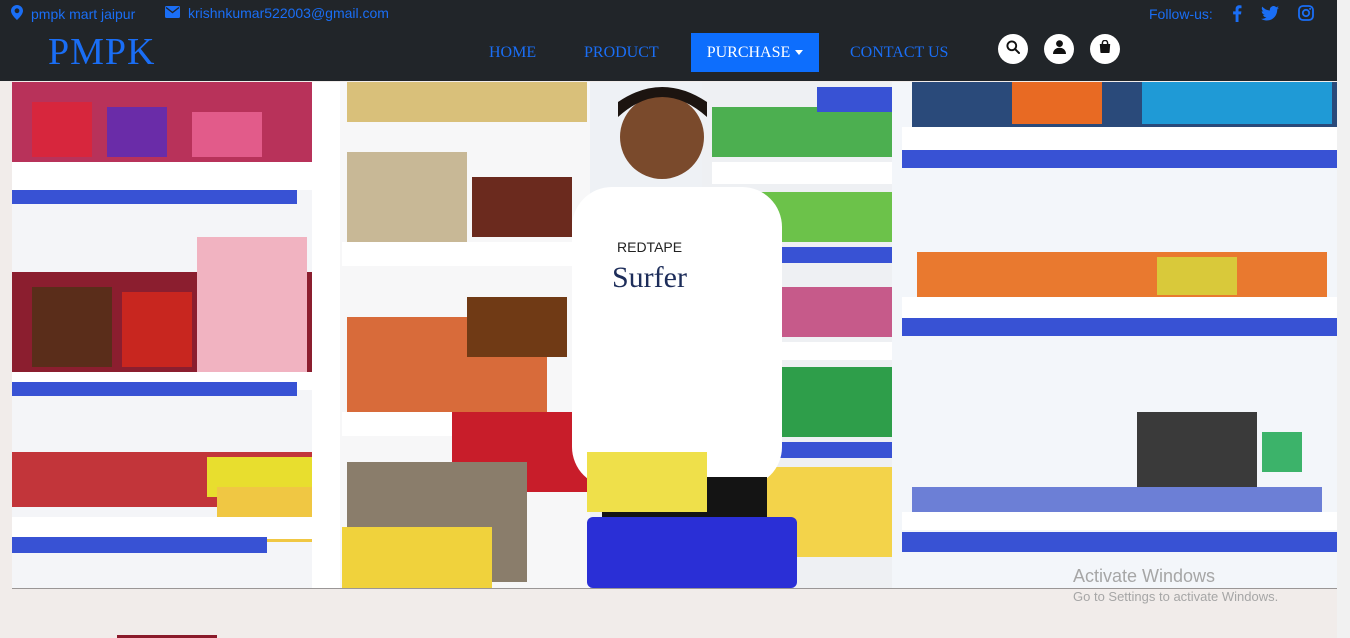 The width and height of the screenshot is (1350, 638). What do you see at coordinates (649, 277) in the screenshot?
I see `svg-text: Surfer` at bounding box center [649, 277].